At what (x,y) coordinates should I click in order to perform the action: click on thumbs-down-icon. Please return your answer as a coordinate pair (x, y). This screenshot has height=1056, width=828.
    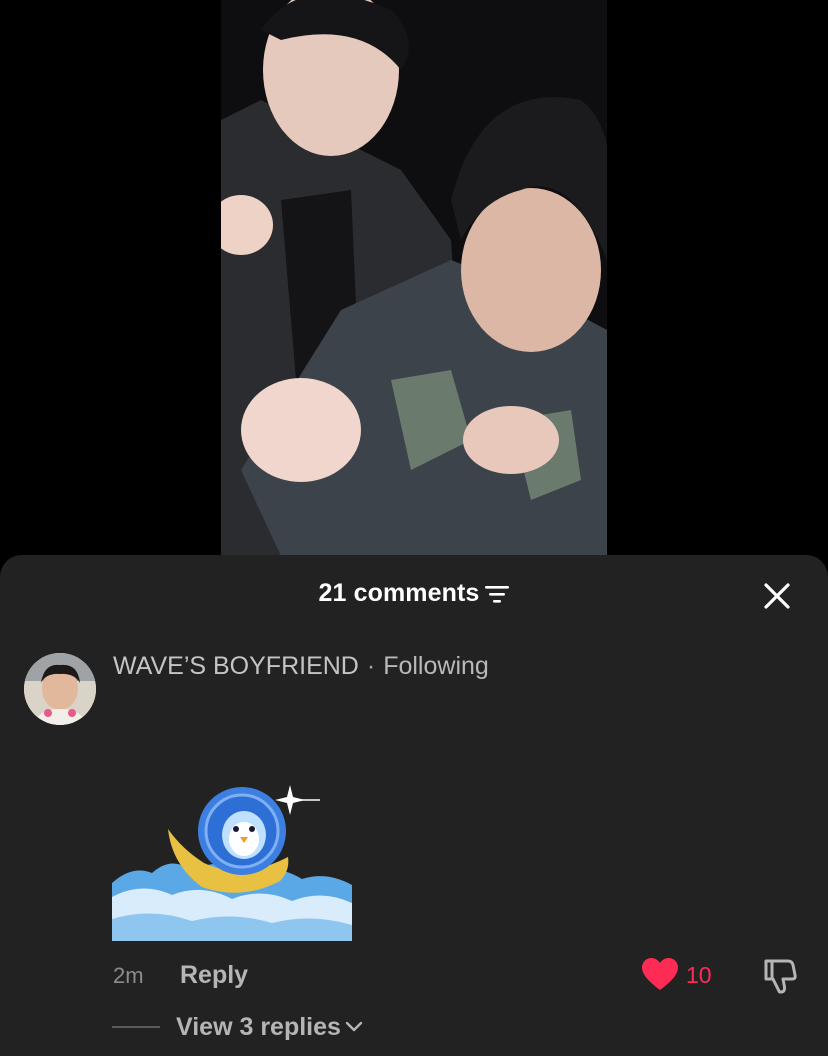
    Looking at the image, I should click on (780, 976).